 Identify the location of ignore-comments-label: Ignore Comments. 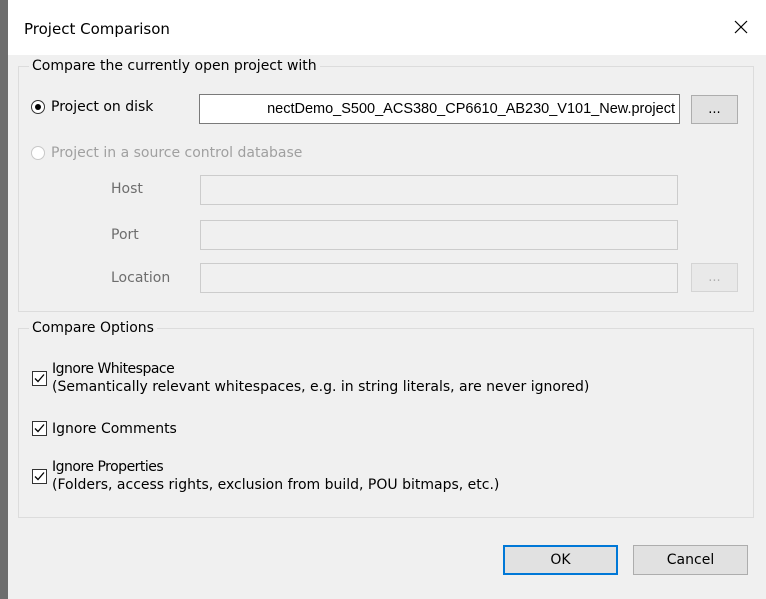
(114, 429).